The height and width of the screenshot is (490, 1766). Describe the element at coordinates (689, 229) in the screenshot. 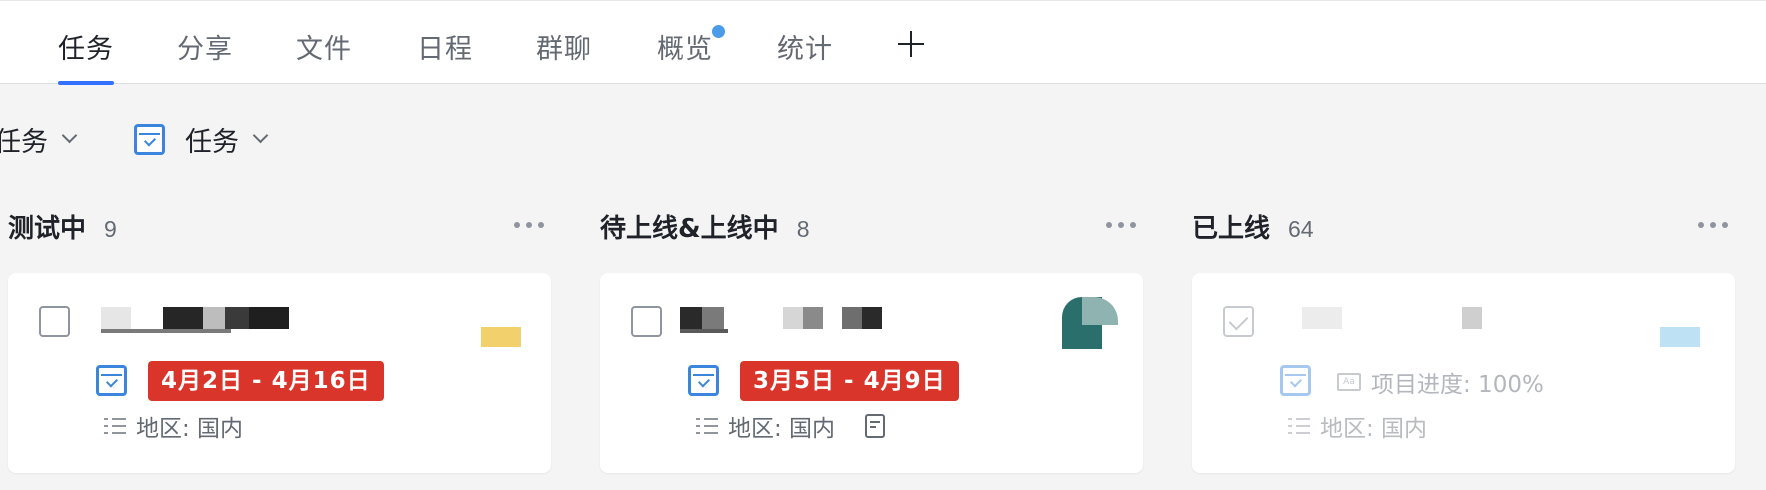

I see `column-title: 待上线&上线中` at that location.